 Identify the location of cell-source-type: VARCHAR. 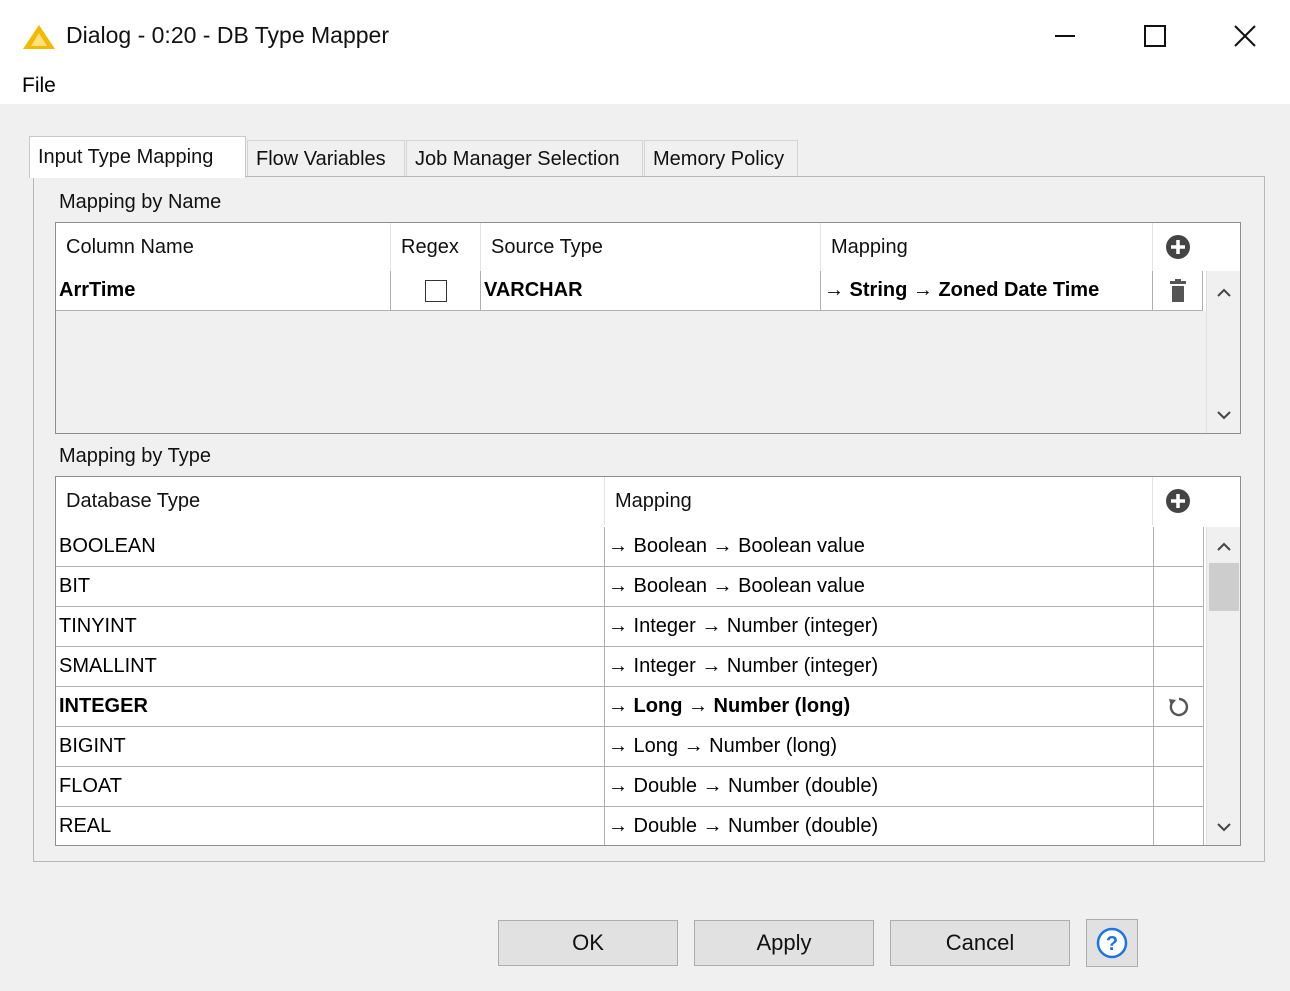
(651, 291).